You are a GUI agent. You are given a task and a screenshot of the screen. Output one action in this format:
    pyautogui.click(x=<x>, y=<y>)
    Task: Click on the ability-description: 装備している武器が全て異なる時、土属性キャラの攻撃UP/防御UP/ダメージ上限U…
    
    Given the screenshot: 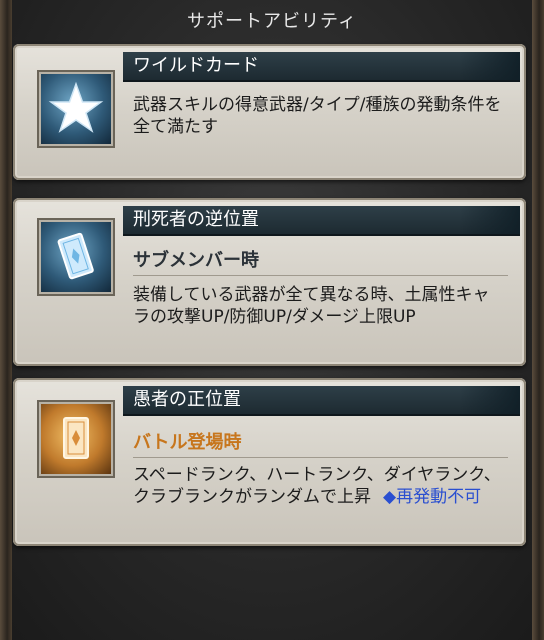 What is the action you would take?
    pyautogui.click(x=311, y=306)
    